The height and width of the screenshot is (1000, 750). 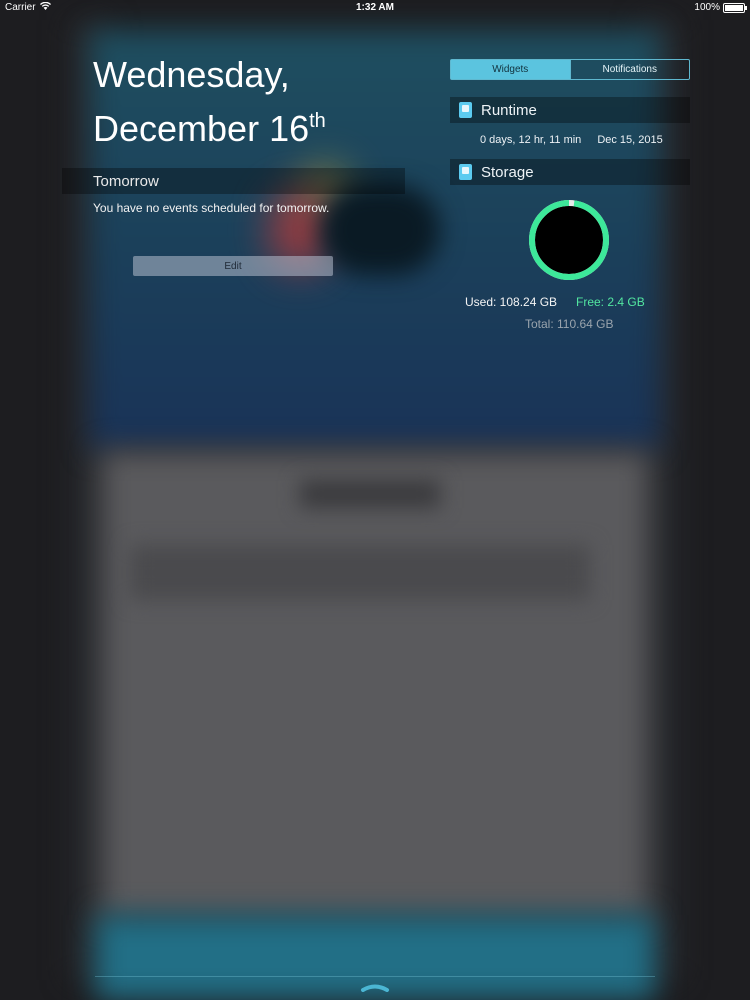 What do you see at coordinates (507, 172) in the screenshot?
I see `storage-title: Storage` at bounding box center [507, 172].